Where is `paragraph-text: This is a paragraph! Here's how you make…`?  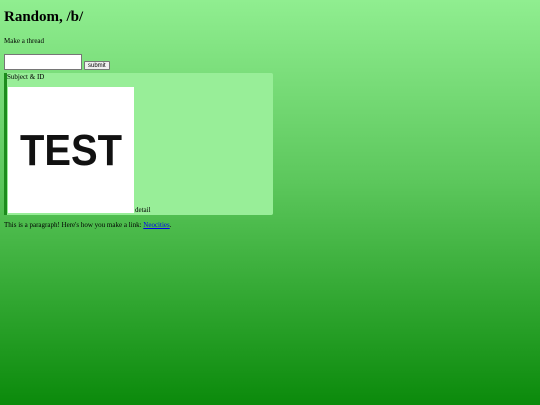 paragraph-text: This is a paragraph! Here's how you make… is located at coordinates (74, 225).